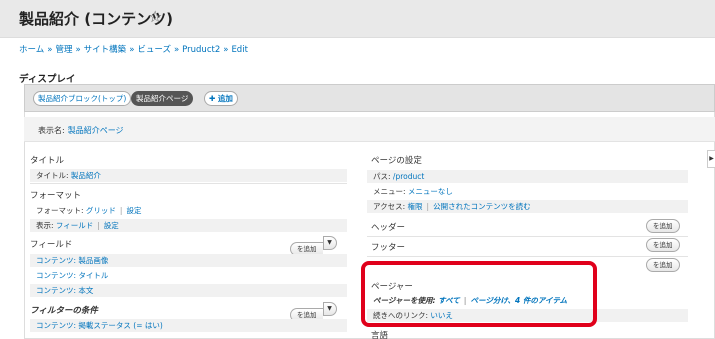 This screenshot has width=715, height=339. I want to click on header-section-heading: ヘッダー, so click(388, 228).